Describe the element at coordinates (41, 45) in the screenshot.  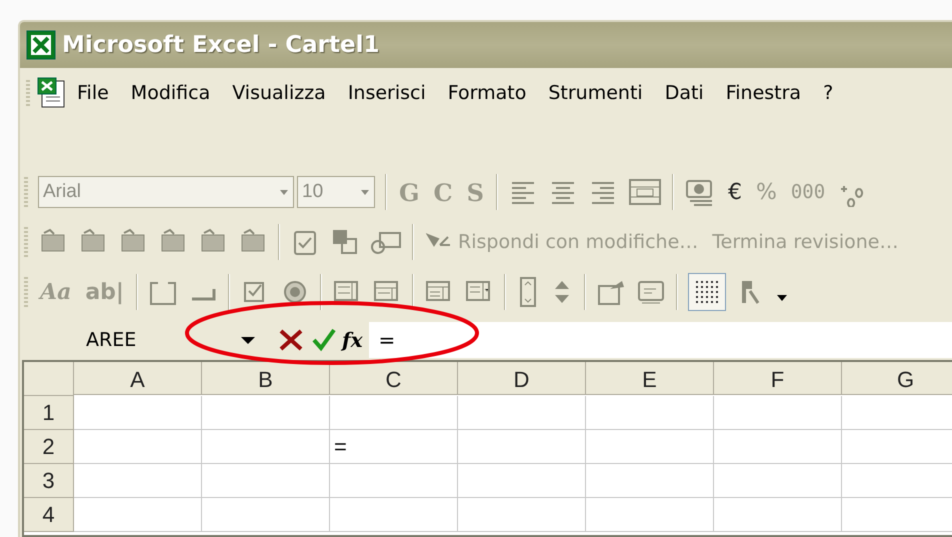
I see `excel-logo-icon` at that location.